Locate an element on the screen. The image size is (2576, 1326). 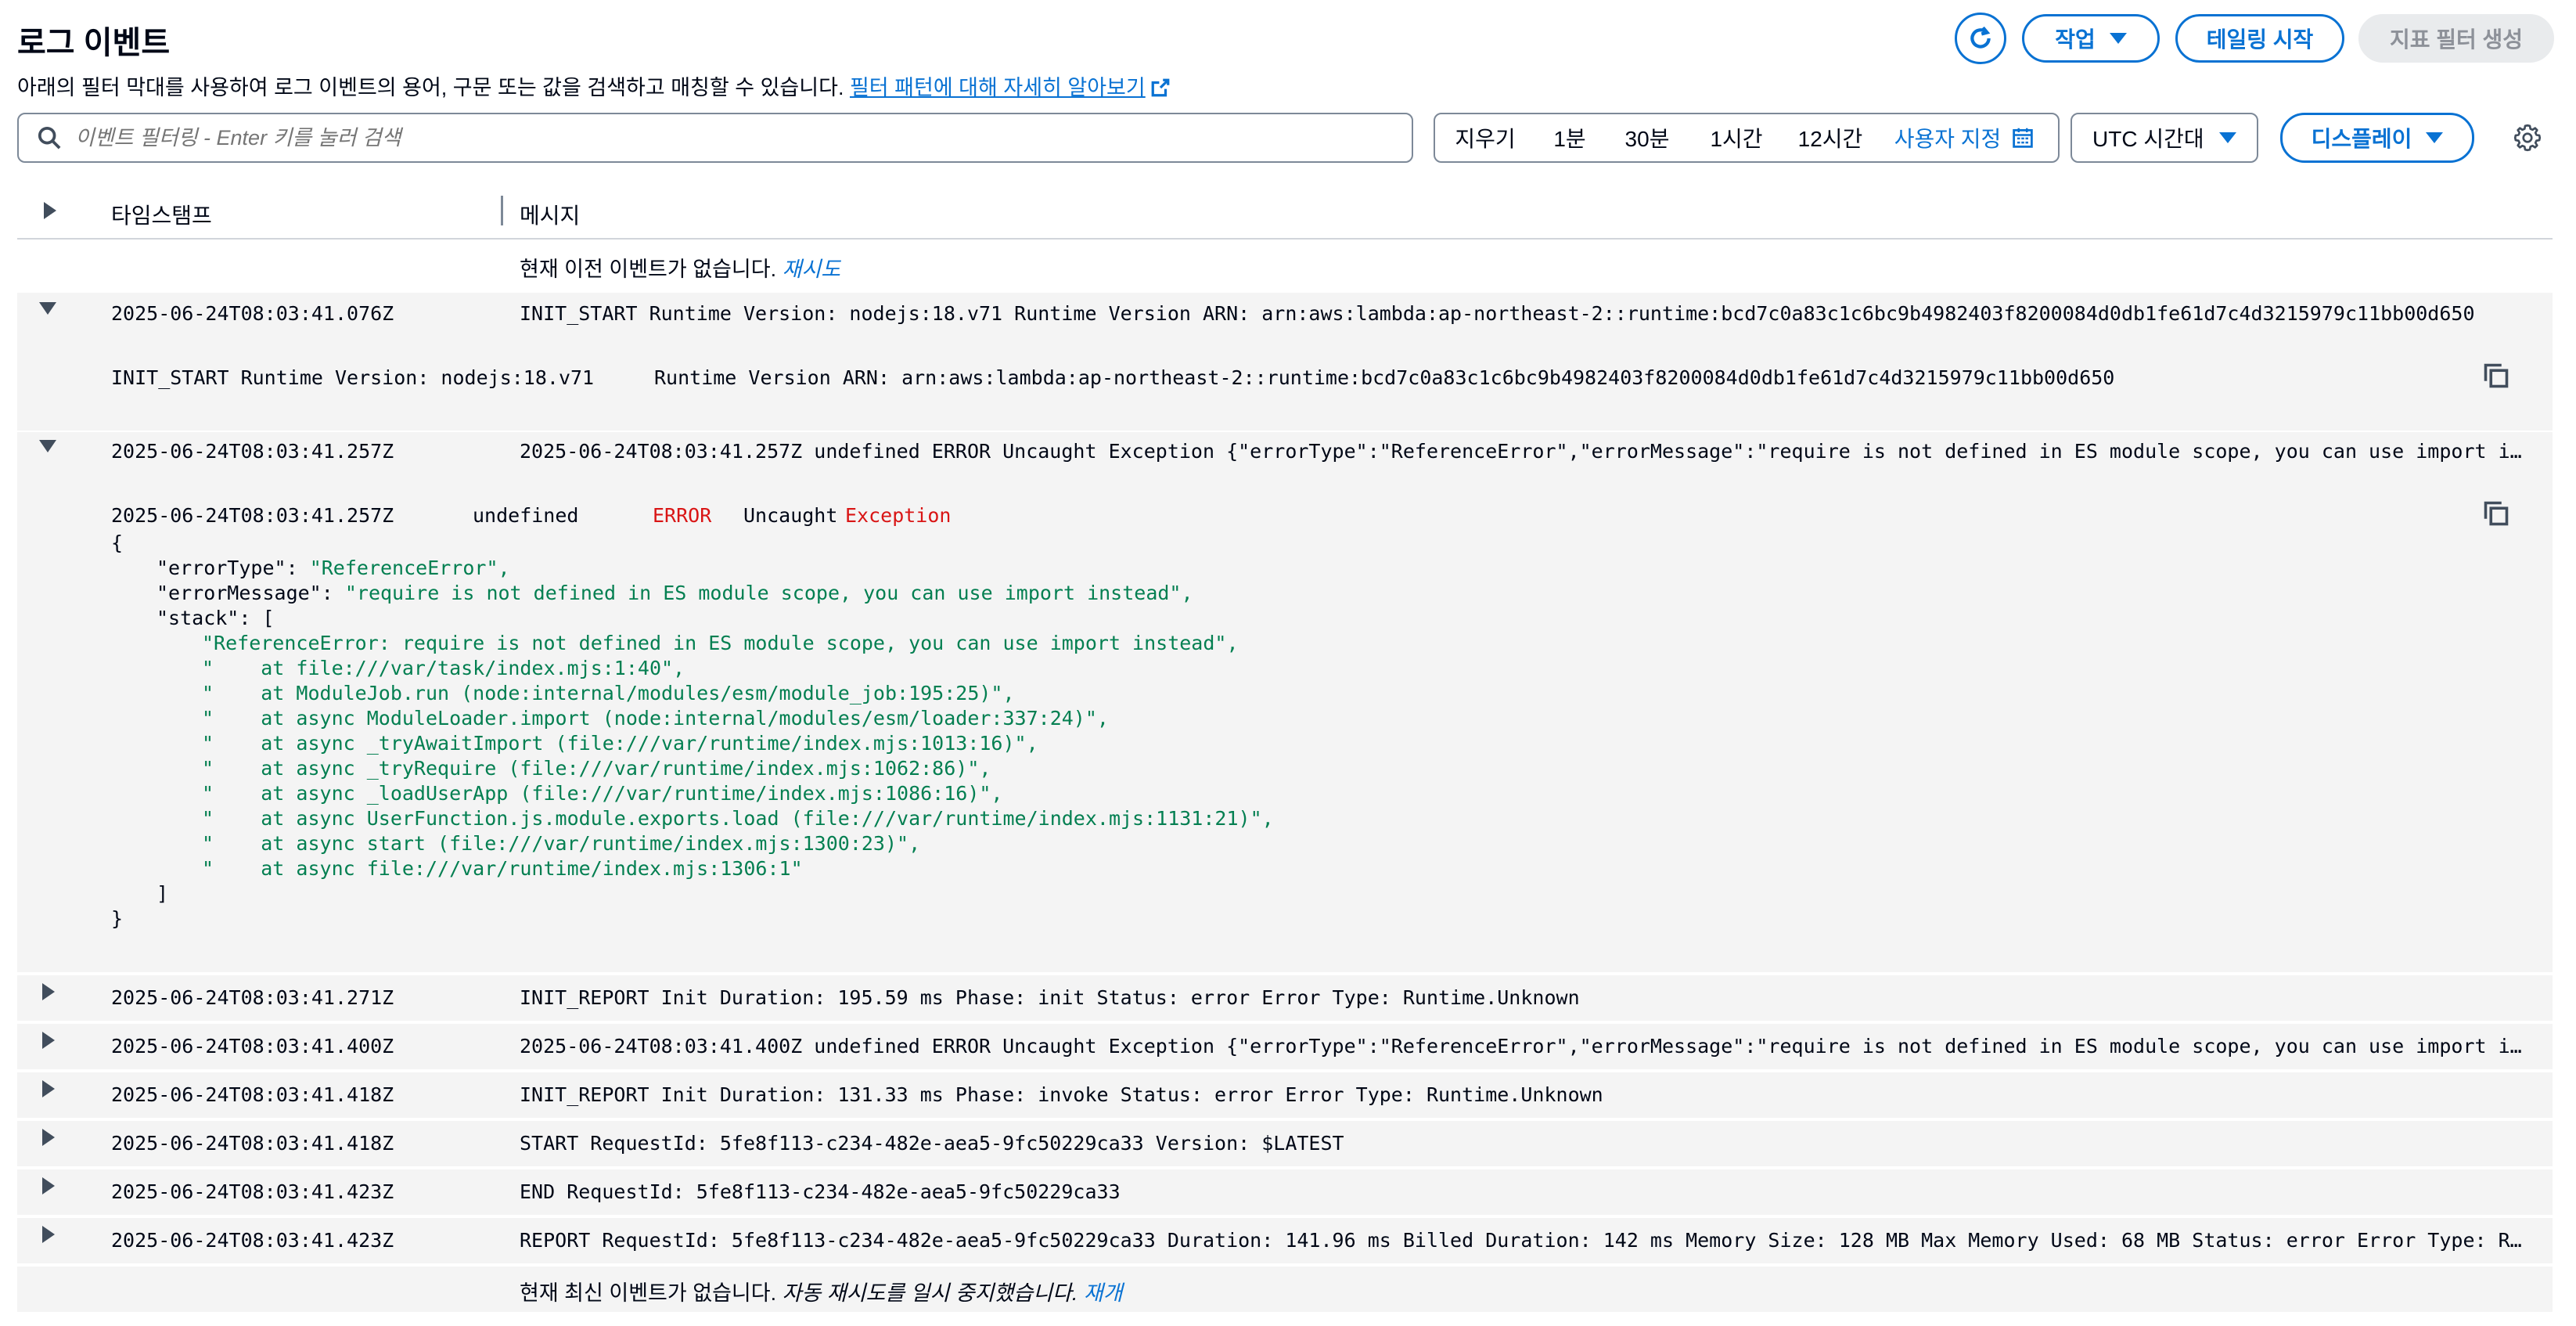
time-option-clear: 지우기 is located at coordinates (1485, 137).